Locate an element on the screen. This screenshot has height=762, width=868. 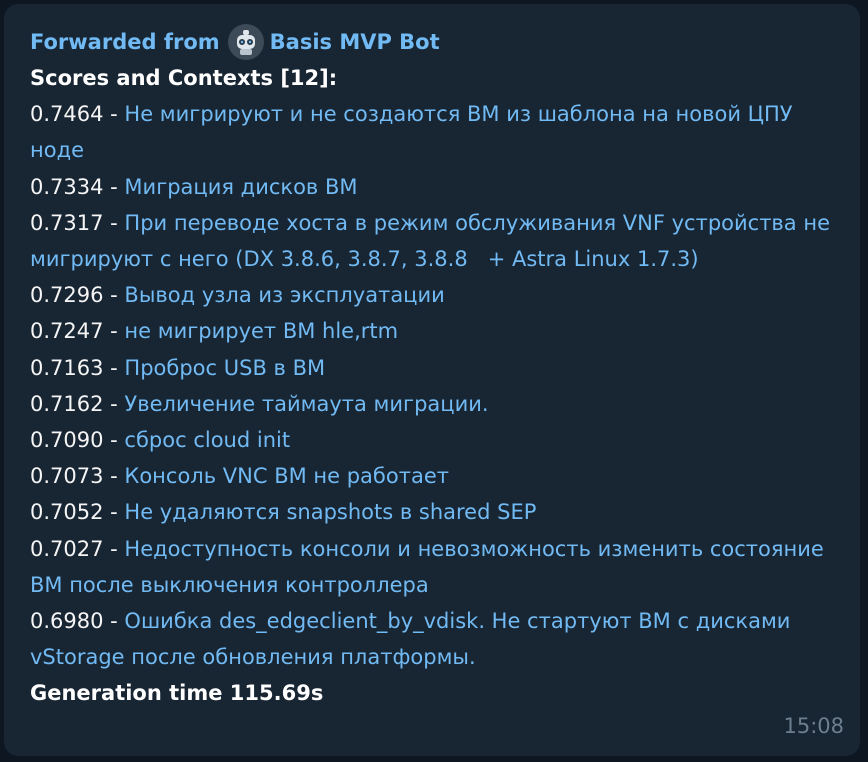
result-row: 0.7334 - Миграция дисков ВМ is located at coordinates (434, 187).